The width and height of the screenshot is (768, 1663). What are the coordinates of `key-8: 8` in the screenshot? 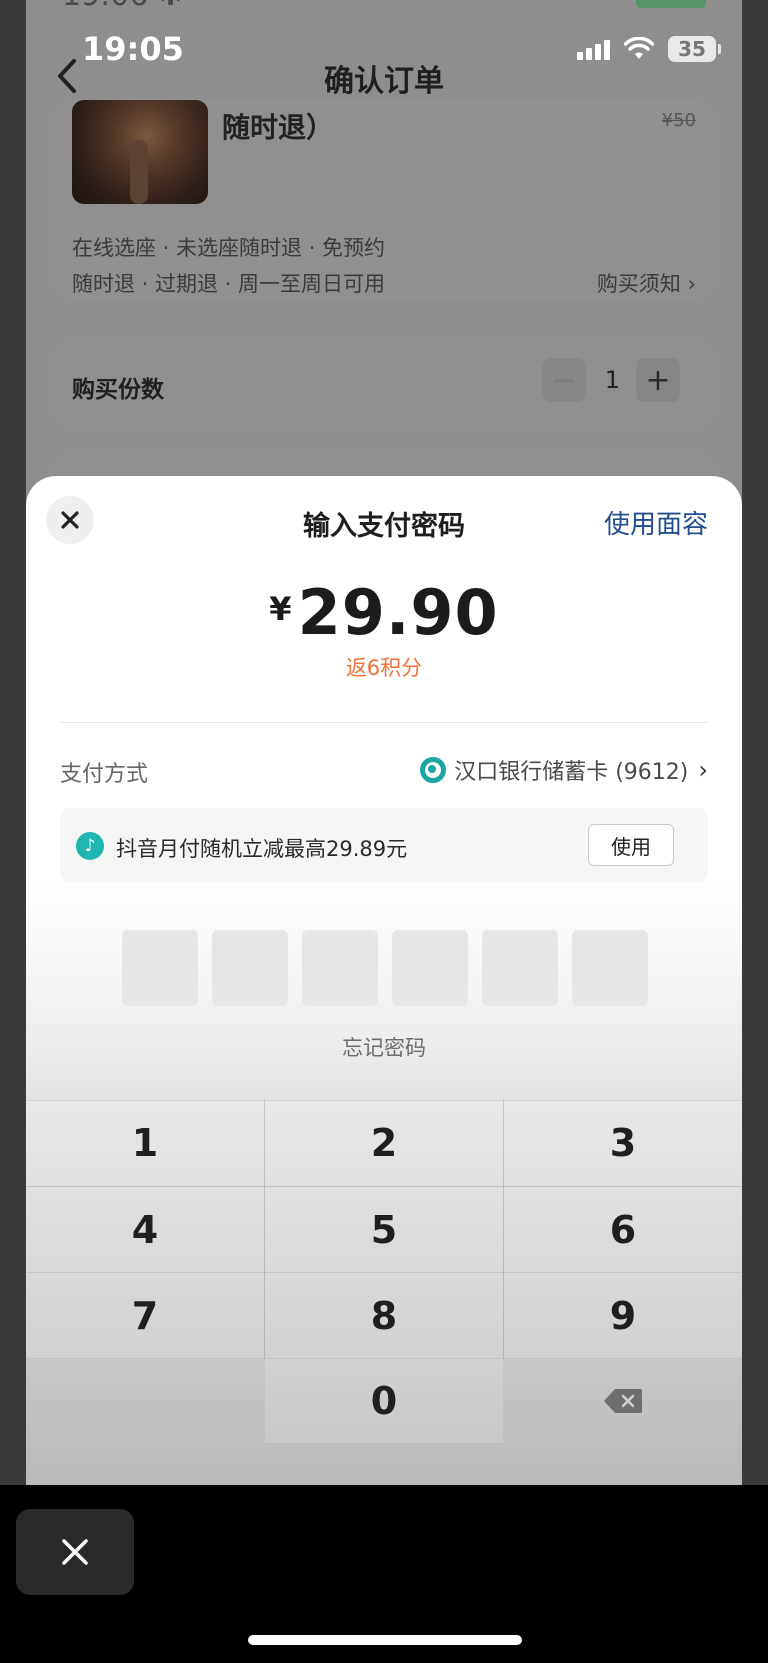 It's located at (384, 1316).